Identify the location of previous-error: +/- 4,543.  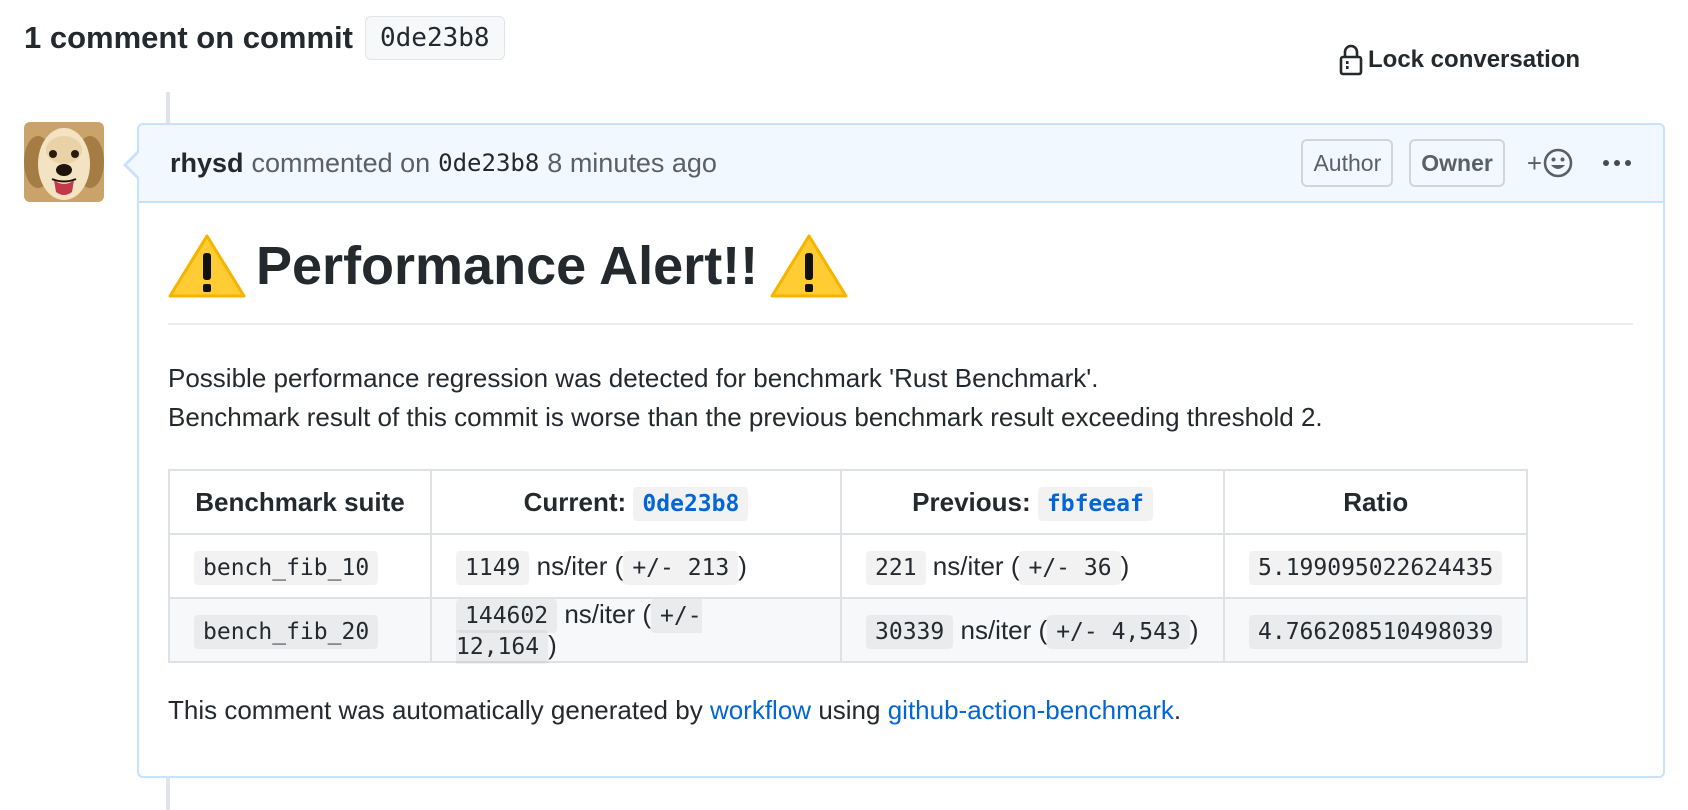
(1118, 631).